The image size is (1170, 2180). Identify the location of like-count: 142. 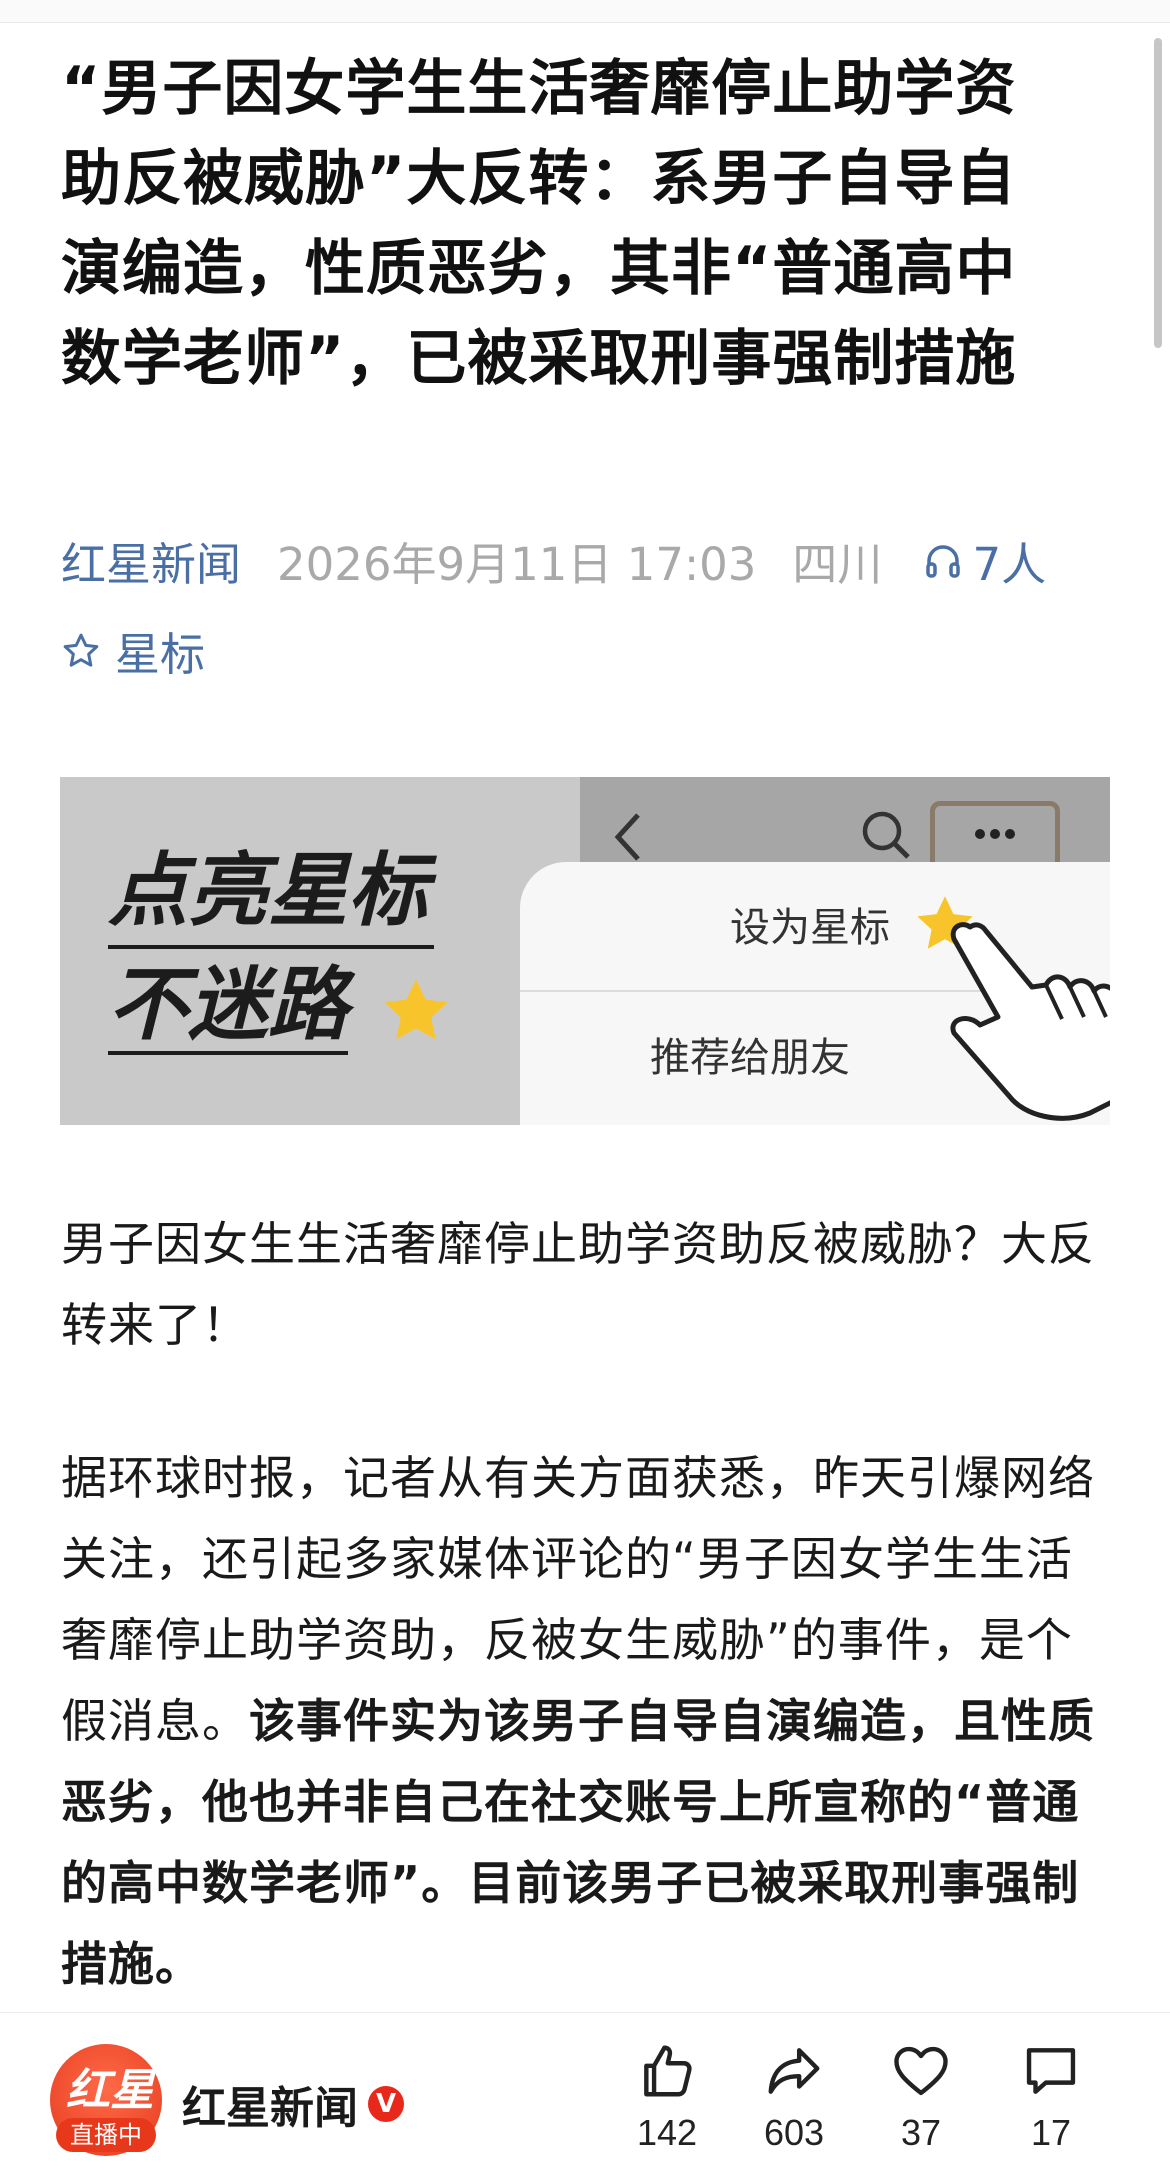
(667, 2132).